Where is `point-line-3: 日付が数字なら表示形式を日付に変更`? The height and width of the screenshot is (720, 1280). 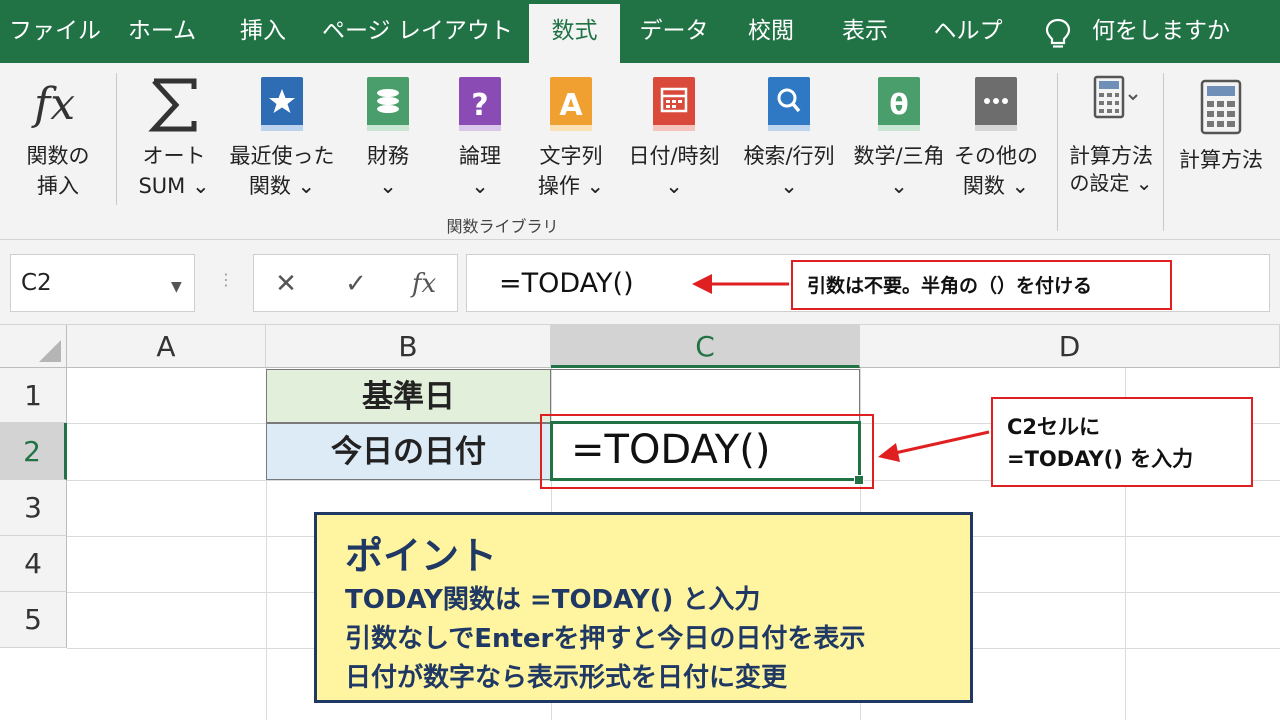
point-line-3: 日付が数字なら表示形式を日付に変更 is located at coordinates (566, 678).